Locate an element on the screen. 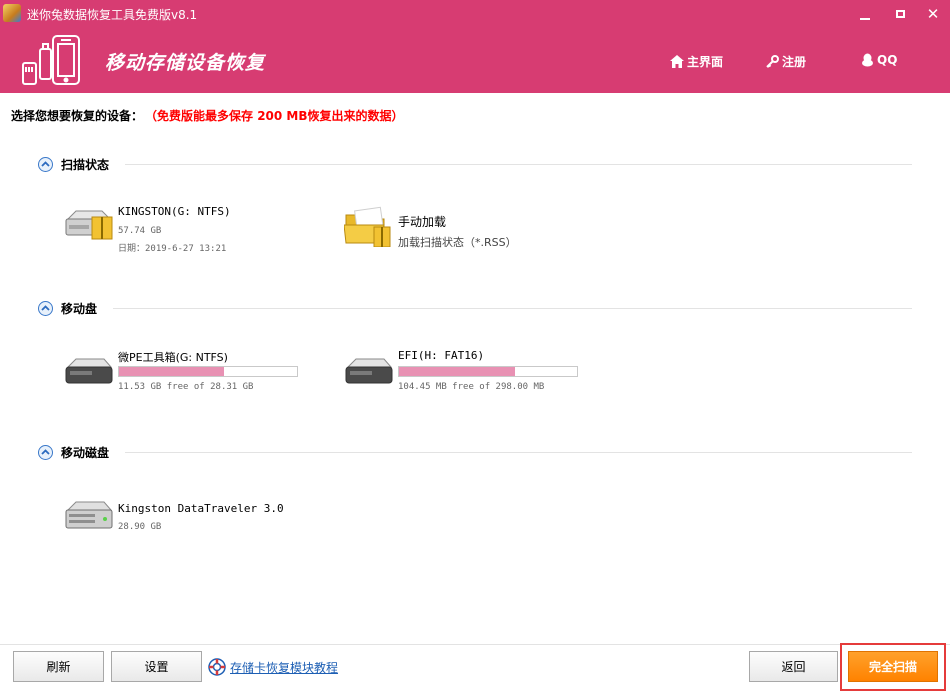 This screenshot has width=950, height=691. key-icon is located at coordinates (772, 61).